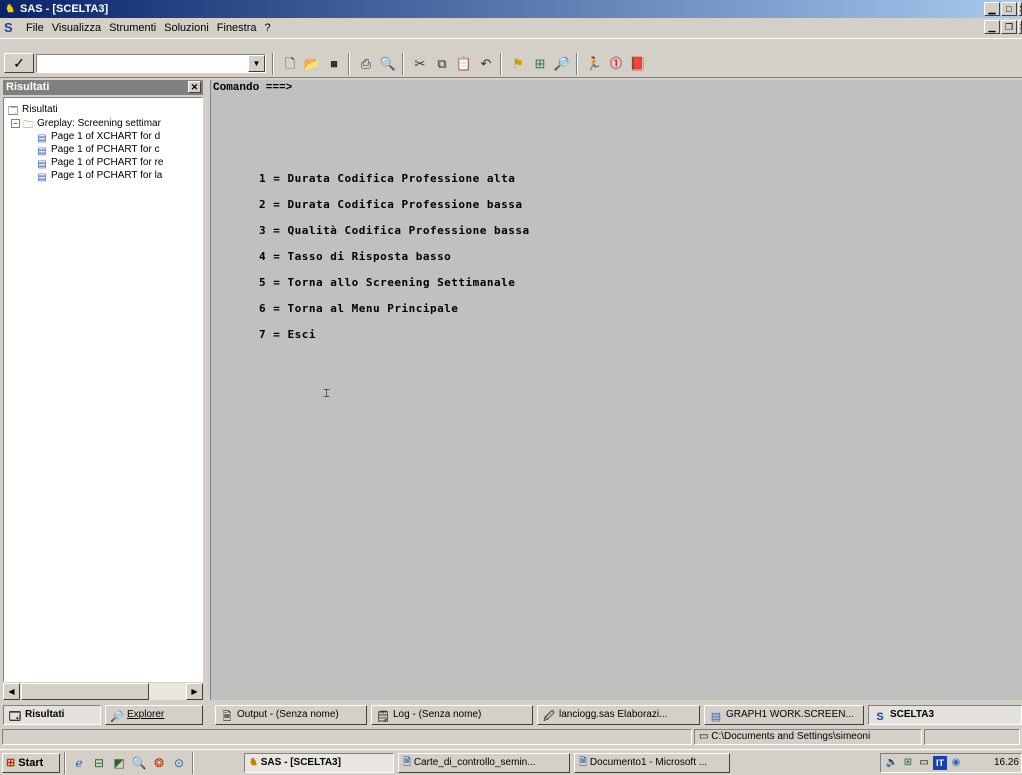 This screenshot has width=1022, height=775. What do you see at coordinates (139, 763) in the screenshot?
I see `search-icon: 🔍` at bounding box center [139, 763].